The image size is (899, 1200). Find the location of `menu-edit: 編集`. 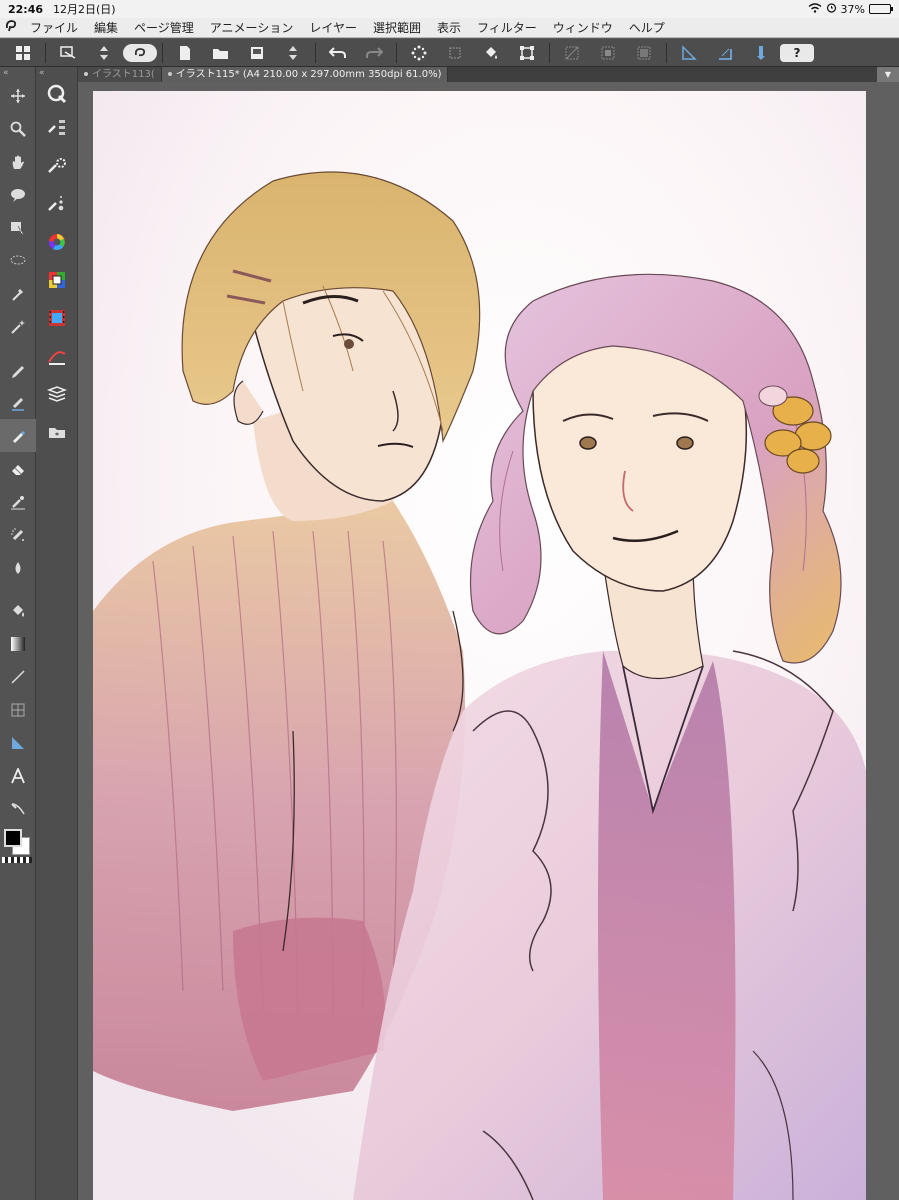

menu-edit: 編集 is located at coordinates (106, 27).